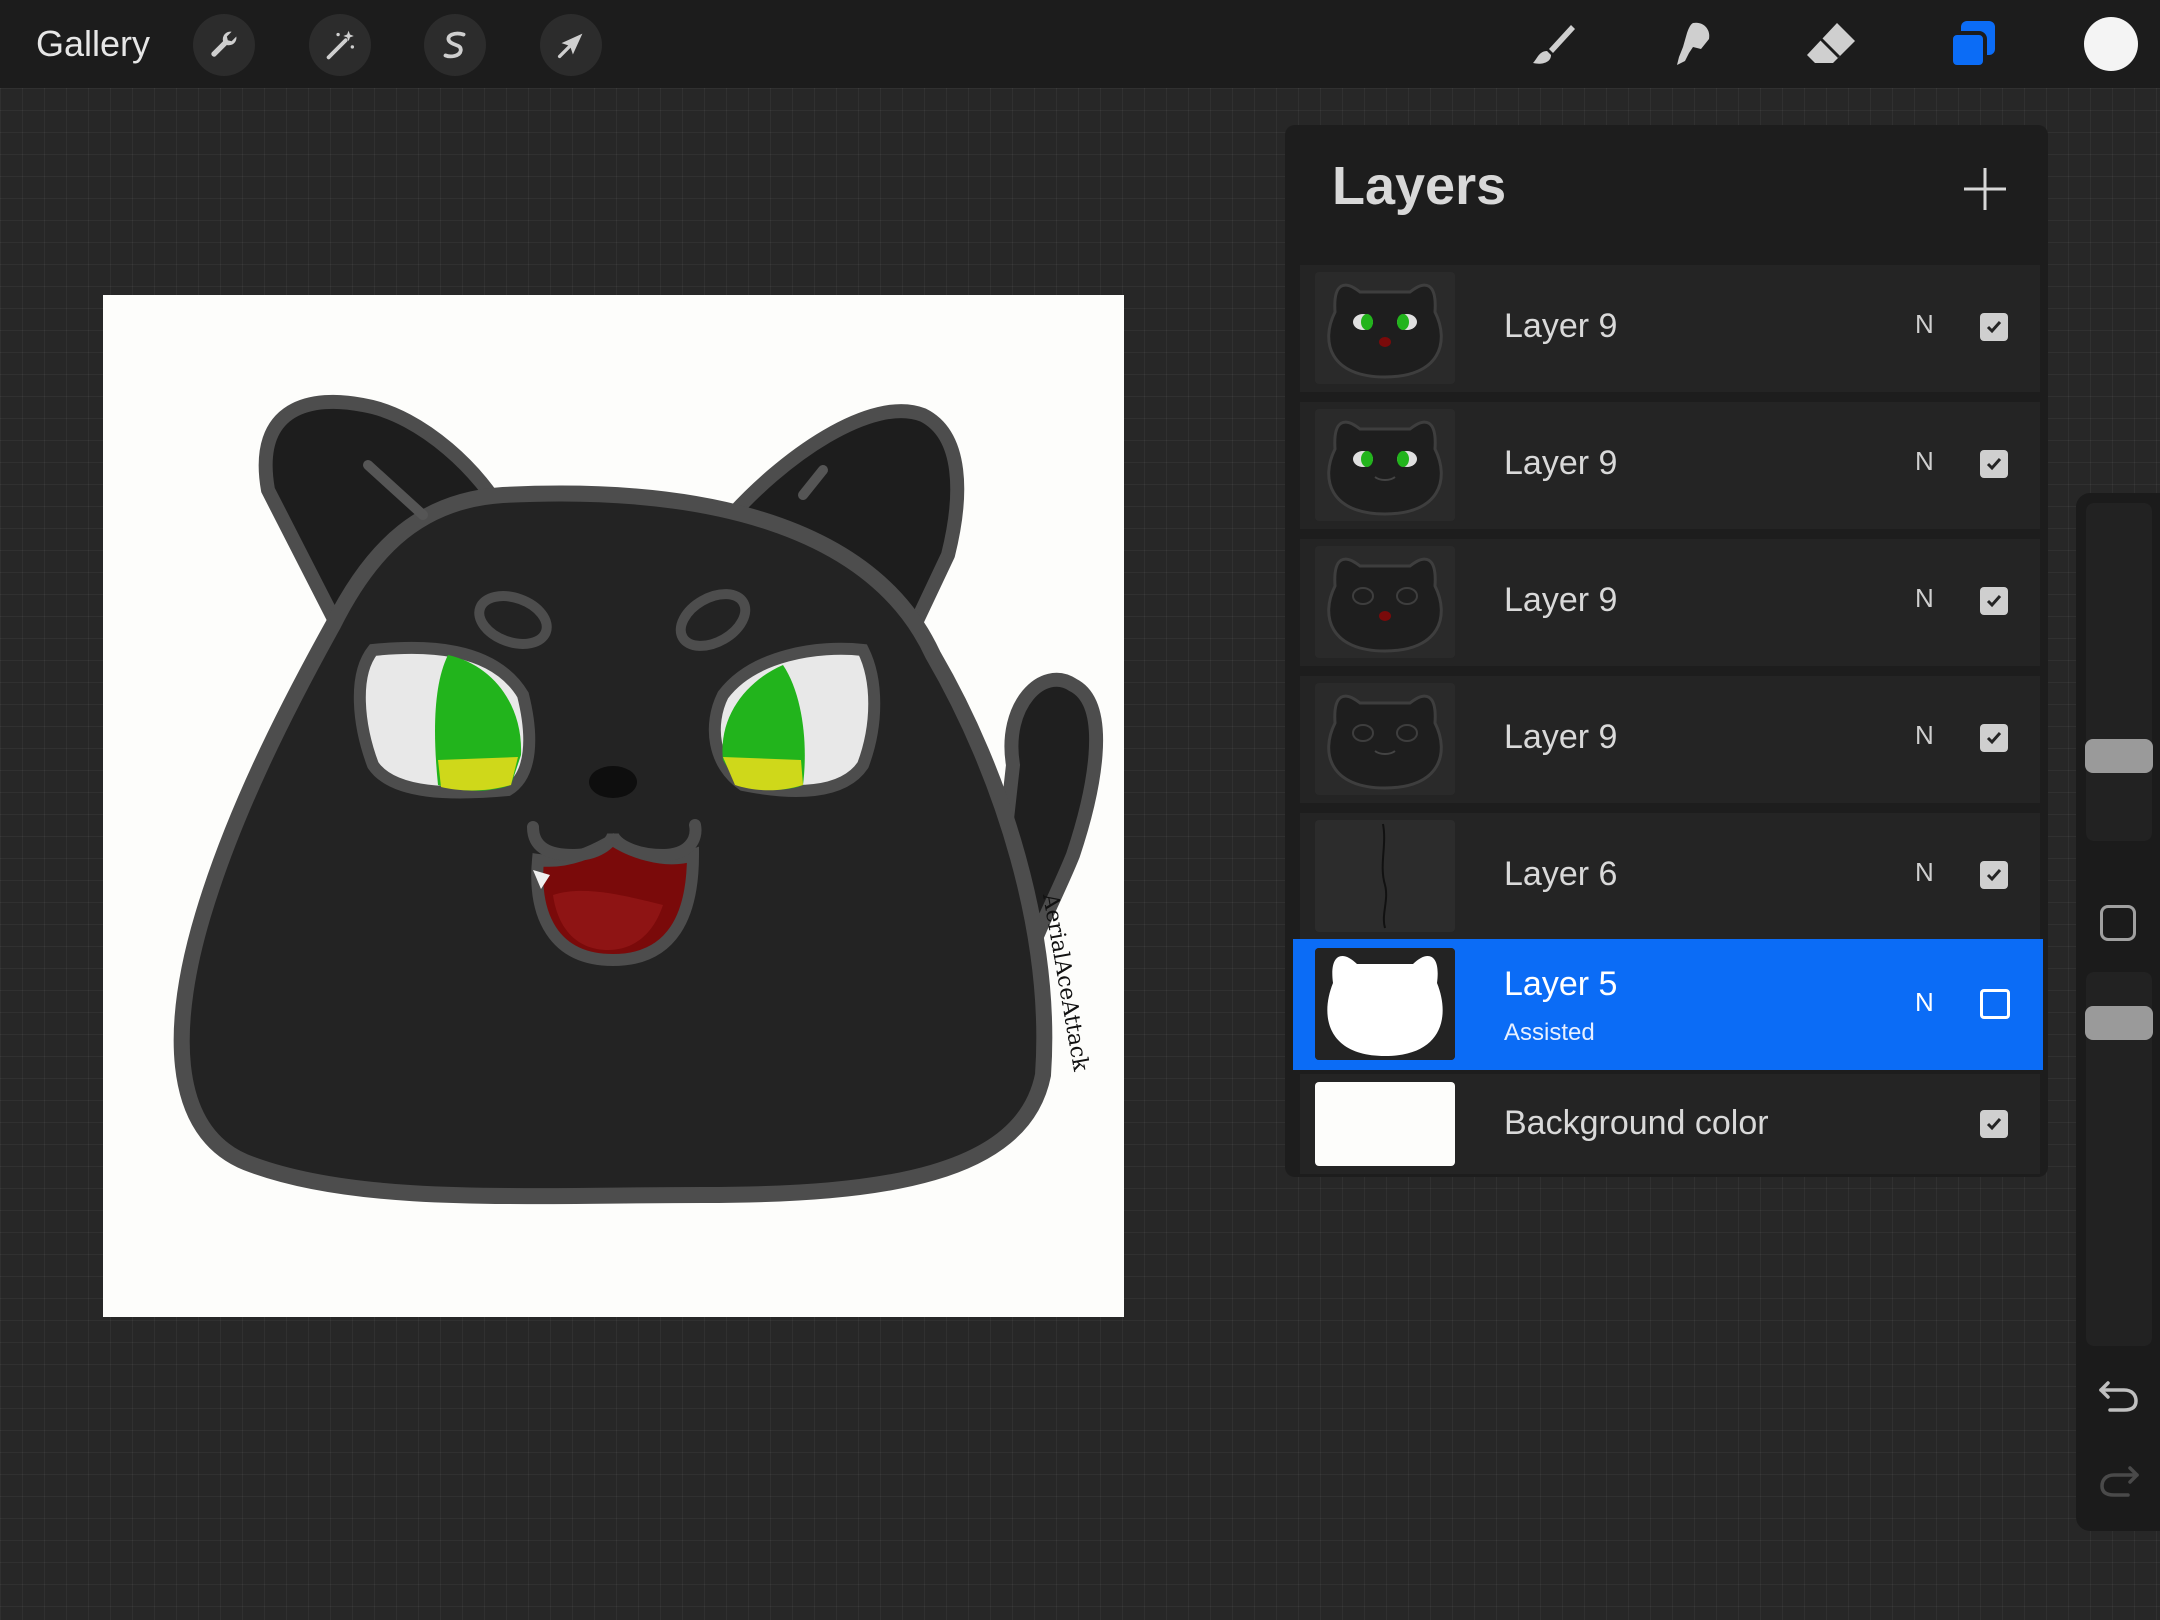 Image resolution: width=2160 pixels, height=1620 pixels. I want to click on arrow-cursor-icon, so click(570, 46).